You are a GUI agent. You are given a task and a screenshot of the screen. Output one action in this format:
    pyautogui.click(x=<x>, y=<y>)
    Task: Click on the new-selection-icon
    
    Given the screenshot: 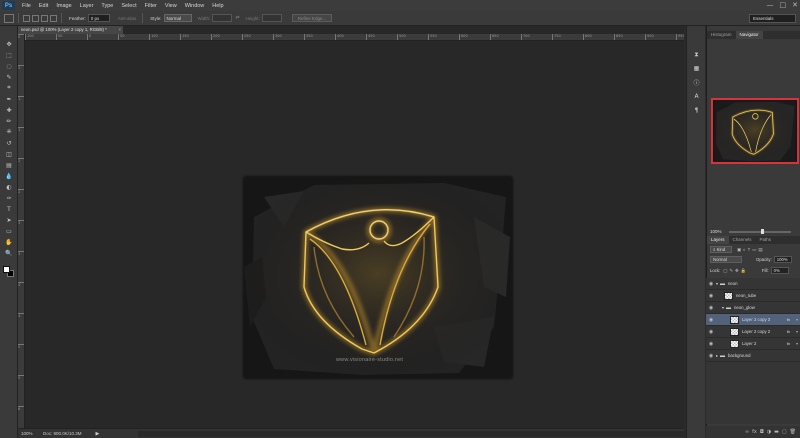 What is the action you would take?
    pyautogui.click(x=26, y=18)
    